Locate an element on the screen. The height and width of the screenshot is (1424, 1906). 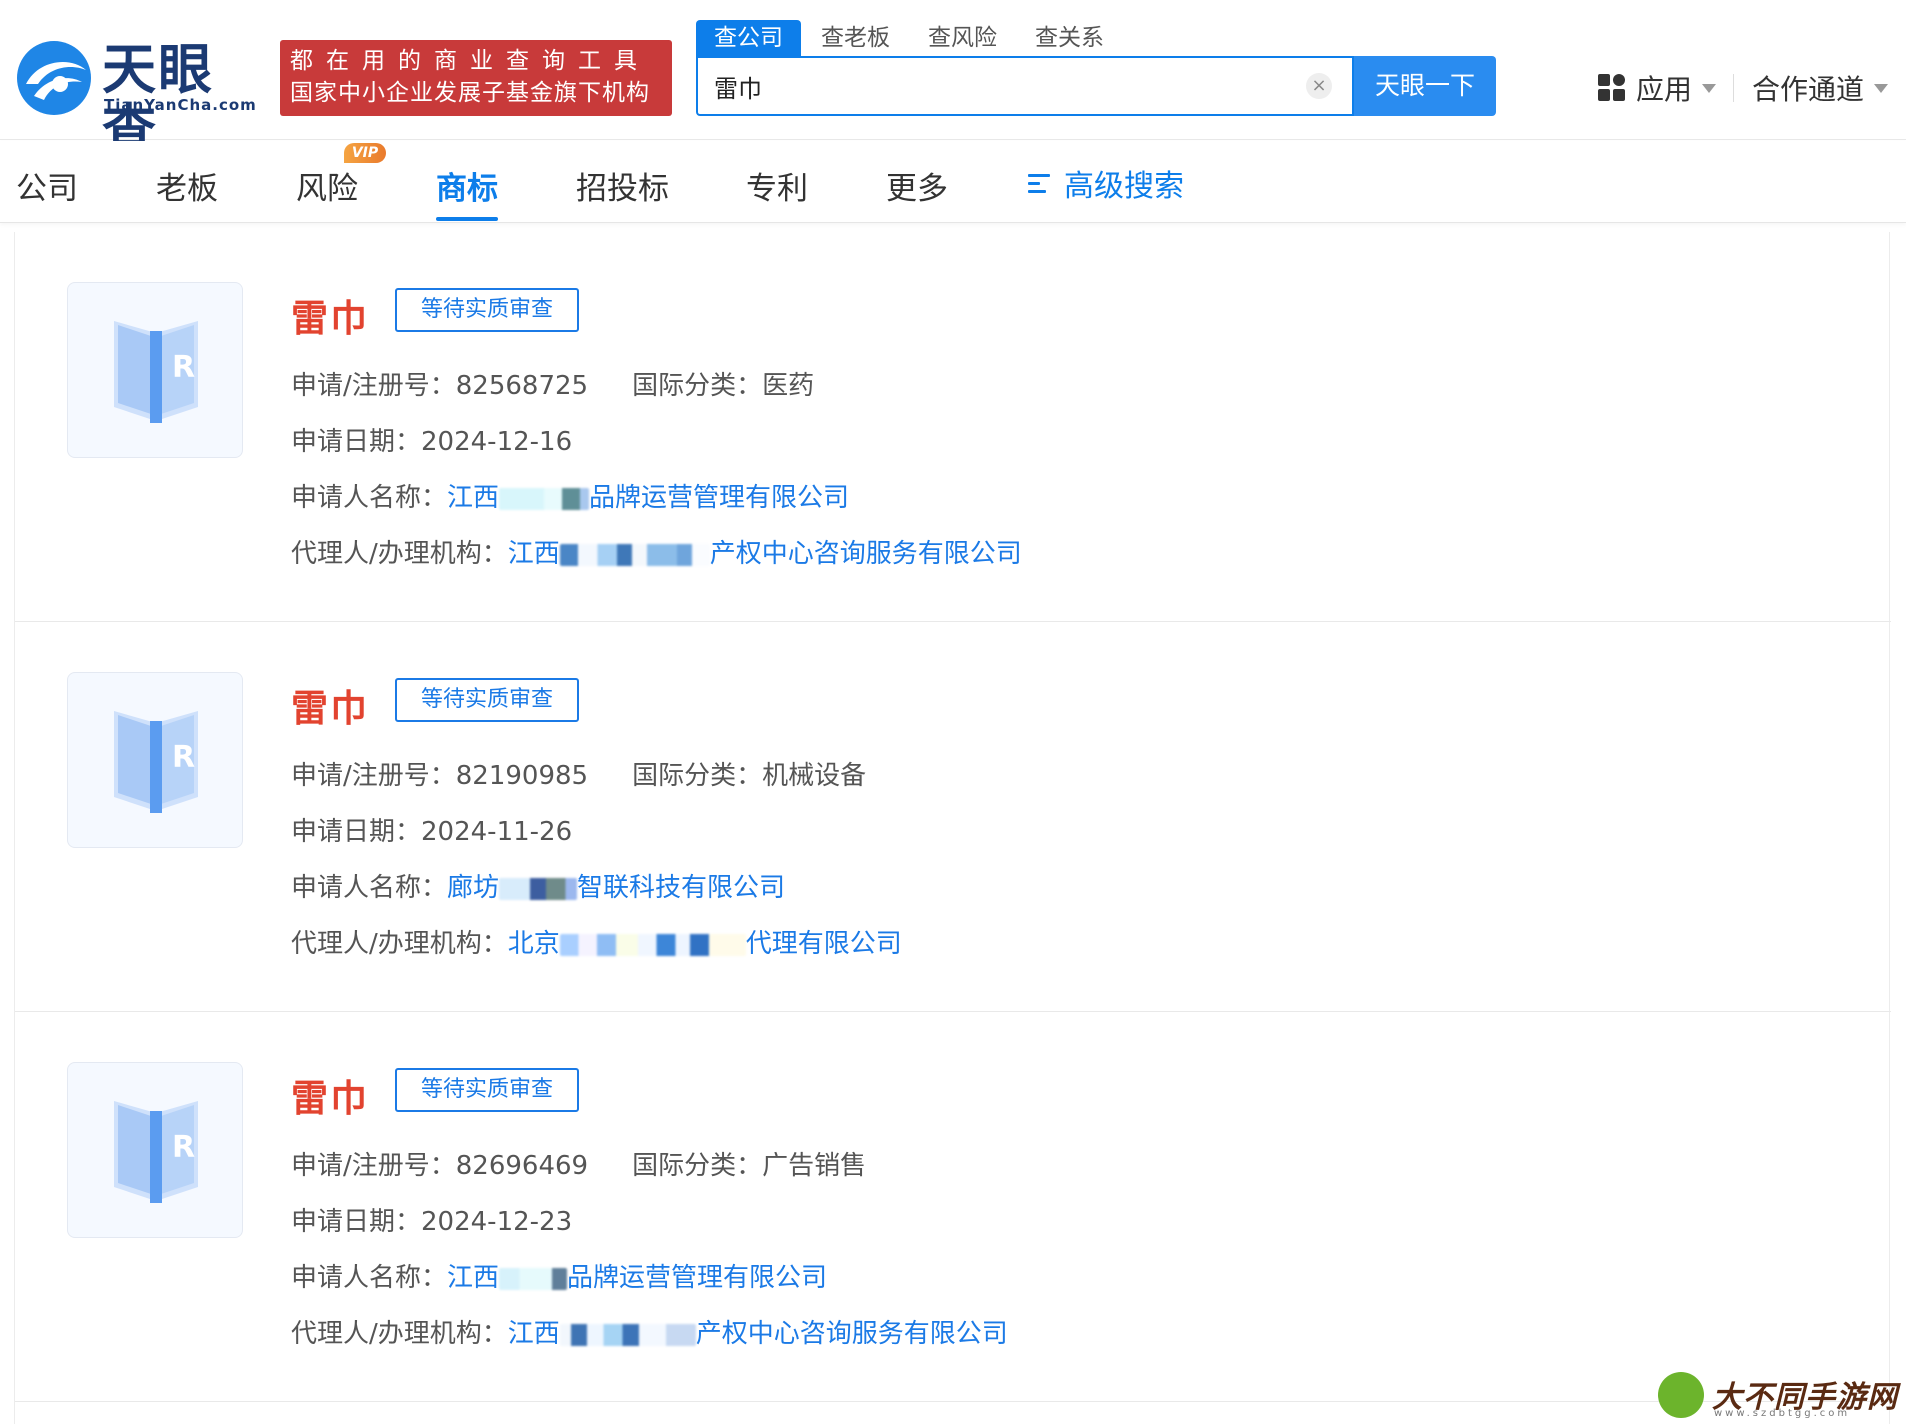
slogan-line2: 国家中小企业发展子基金旗下机构 is located at coordinates (470, 93).